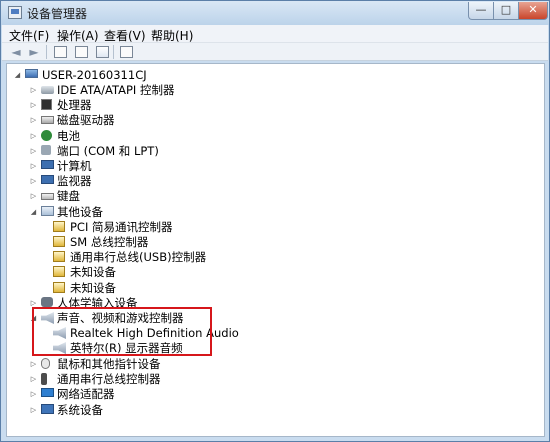  What do you see at coordinates (44, 379) in the screenshot?
I see `usb-icon` at bounding box center [44, 379].